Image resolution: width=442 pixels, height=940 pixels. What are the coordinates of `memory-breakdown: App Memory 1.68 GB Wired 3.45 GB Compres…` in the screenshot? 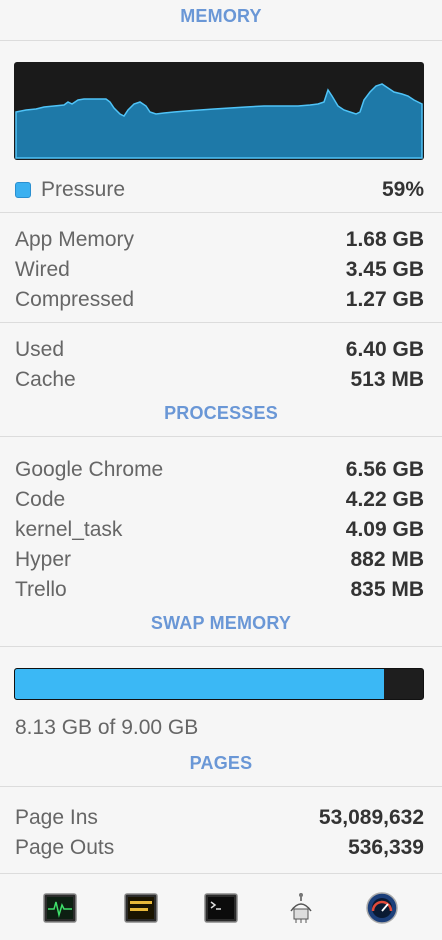 It's located at (221, 270).